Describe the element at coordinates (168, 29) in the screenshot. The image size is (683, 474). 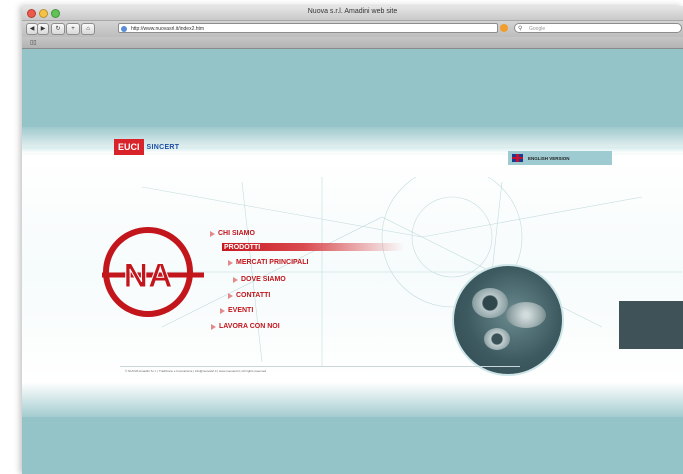
I see `address-text: http://www.nuovasrl.it/index2.htm` at that location.